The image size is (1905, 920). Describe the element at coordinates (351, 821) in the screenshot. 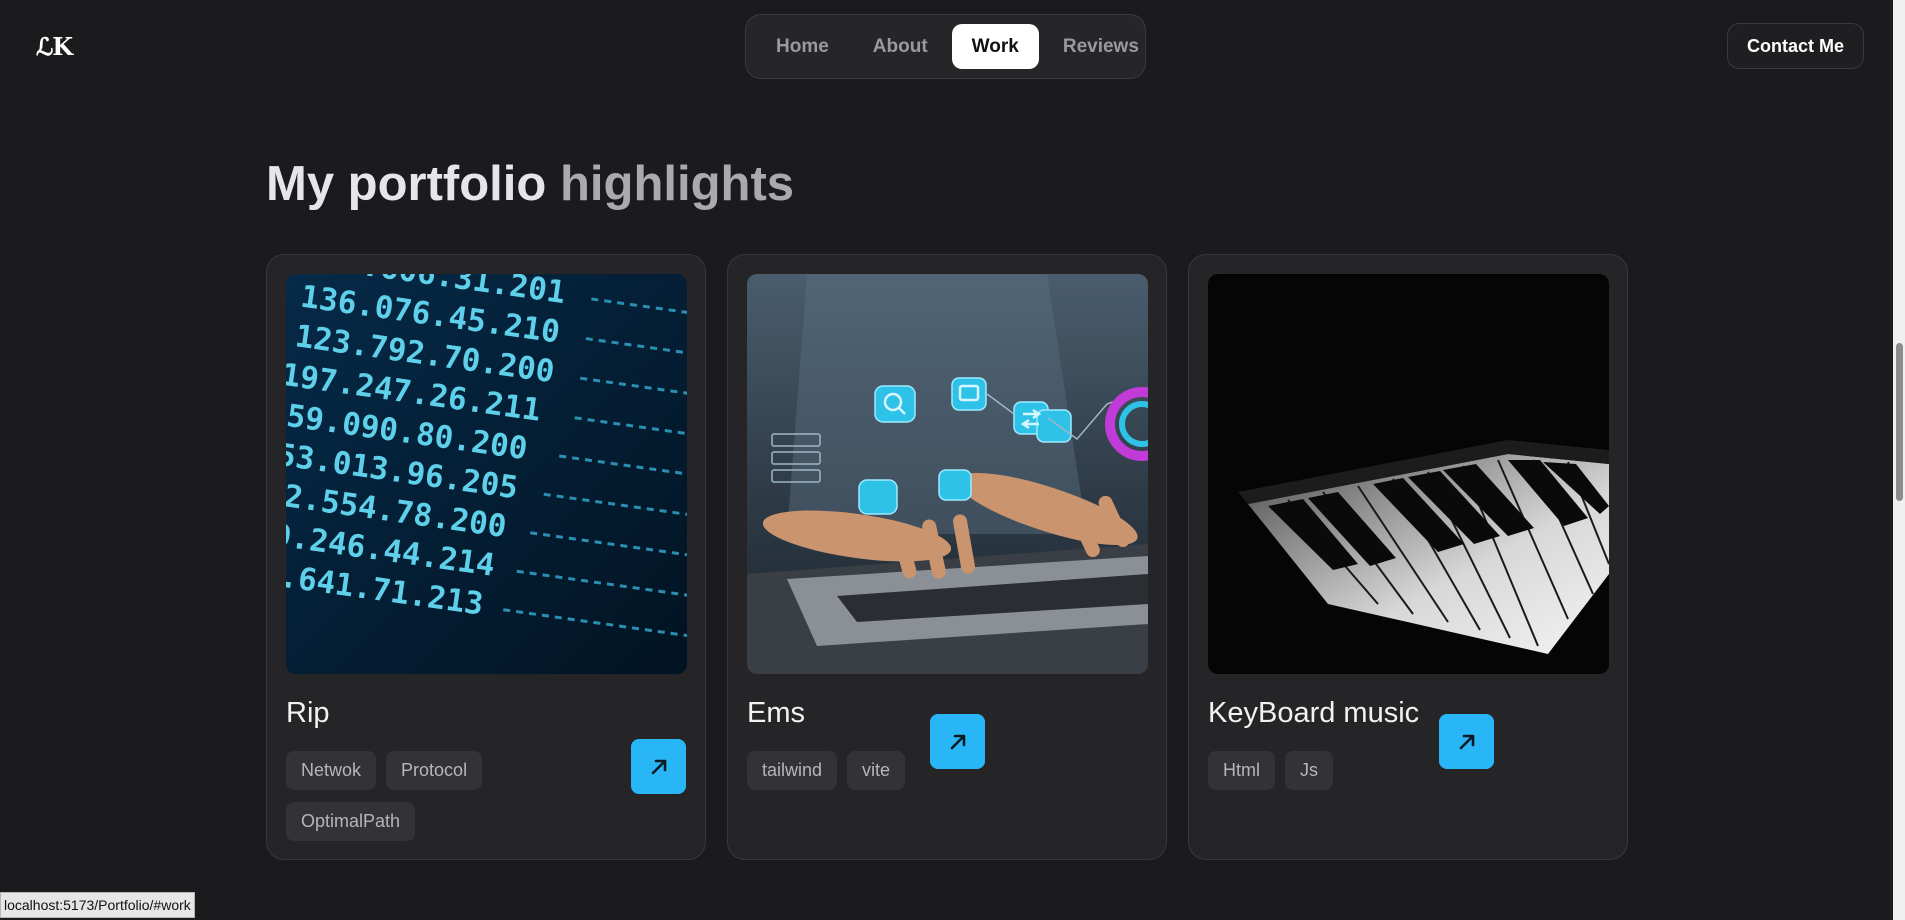

I see `tag: OptimalPath` at that location.